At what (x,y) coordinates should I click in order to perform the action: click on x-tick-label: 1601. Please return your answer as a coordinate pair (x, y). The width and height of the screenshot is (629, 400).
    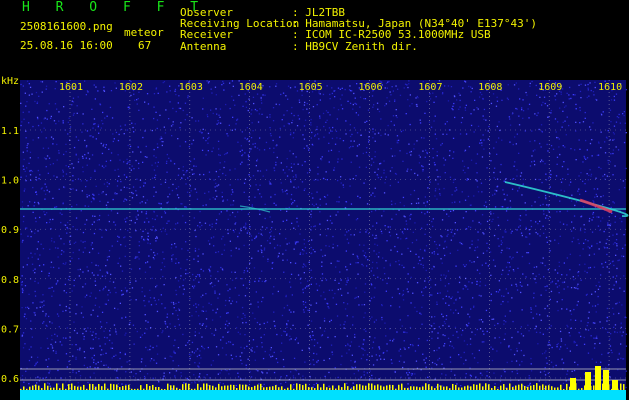
    Looking at the image, I should click on (71, 87).